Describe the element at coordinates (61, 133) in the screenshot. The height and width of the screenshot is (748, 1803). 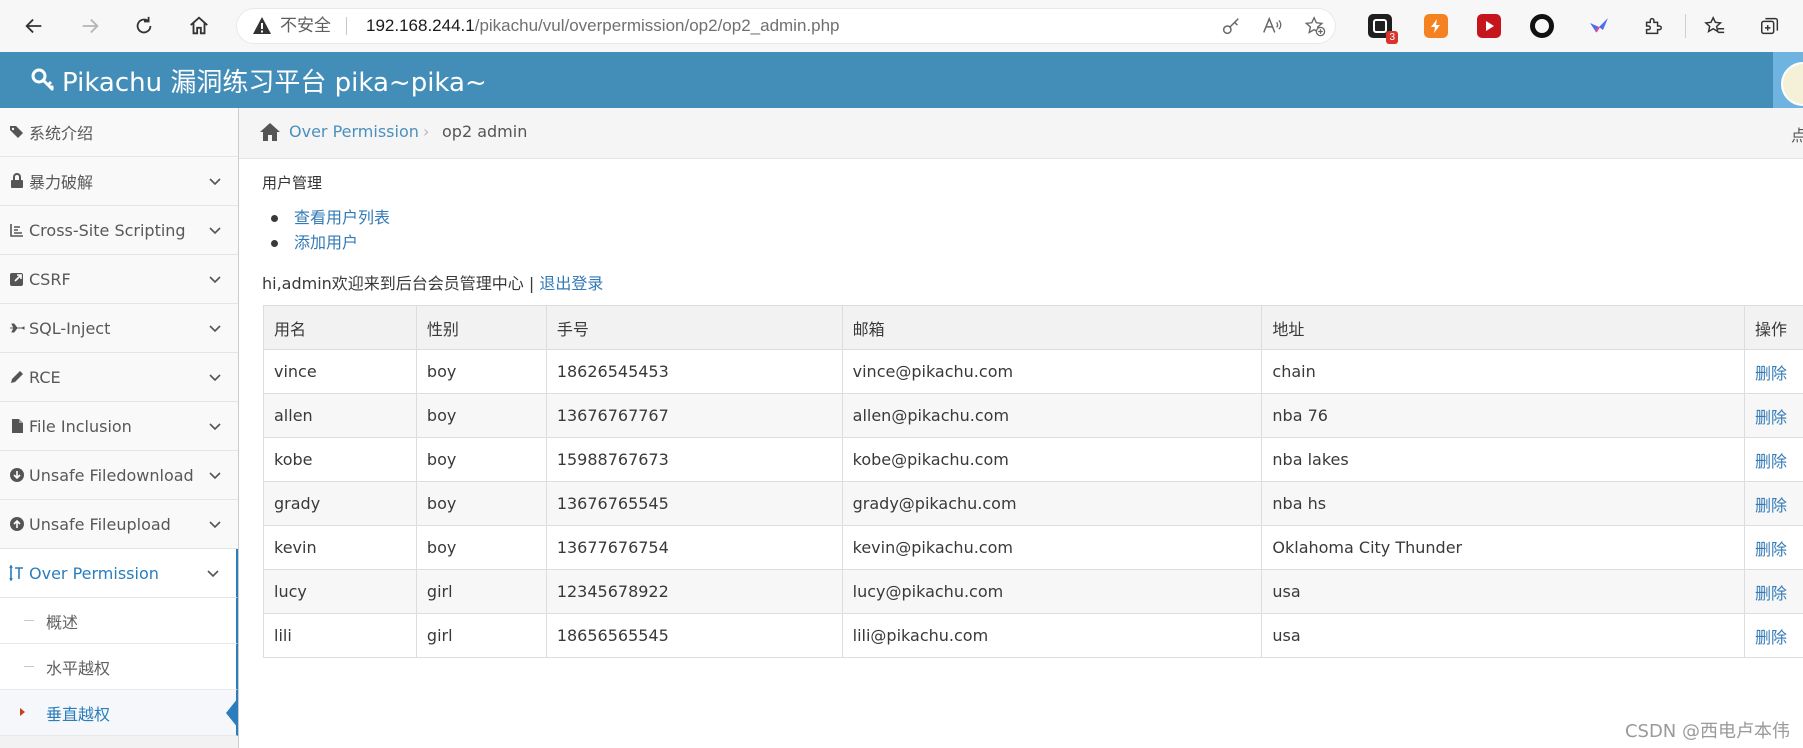
I see `sidebar-item-label: 系统介绍` at that location.